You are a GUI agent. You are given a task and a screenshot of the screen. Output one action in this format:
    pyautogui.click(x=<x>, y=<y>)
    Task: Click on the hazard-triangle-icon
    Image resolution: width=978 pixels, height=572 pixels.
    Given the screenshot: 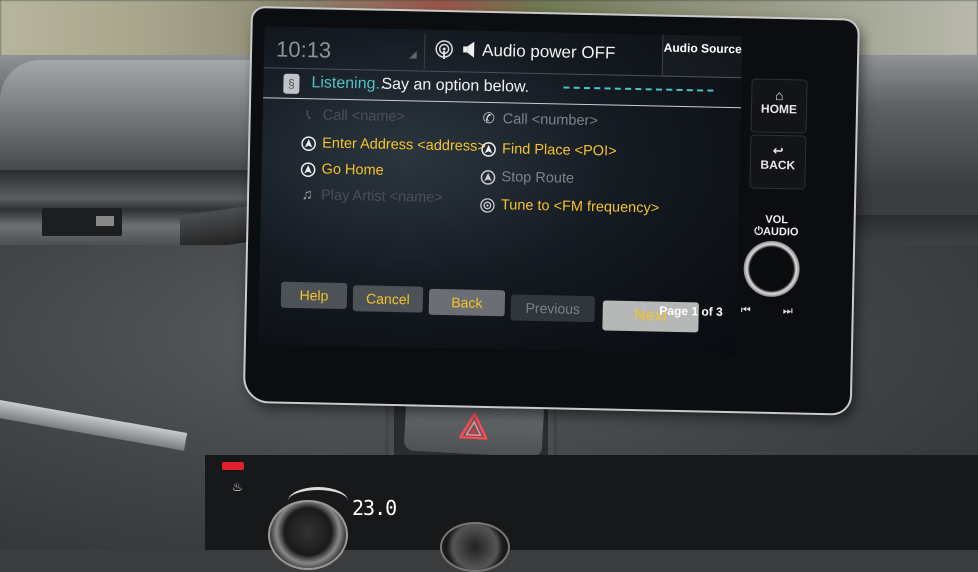 What is the action you would take?
    pyautogui.click(x=474, y=426)
    